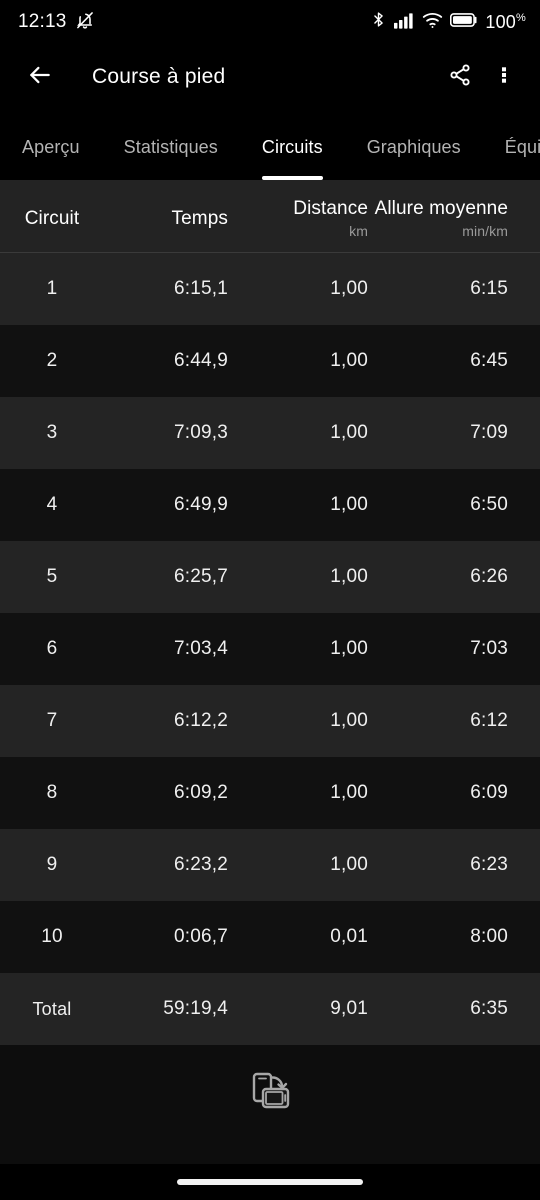 The height and width of the screenshot is (1200, 540). I want to click on page-title: Course à pied, so click(159, 76).